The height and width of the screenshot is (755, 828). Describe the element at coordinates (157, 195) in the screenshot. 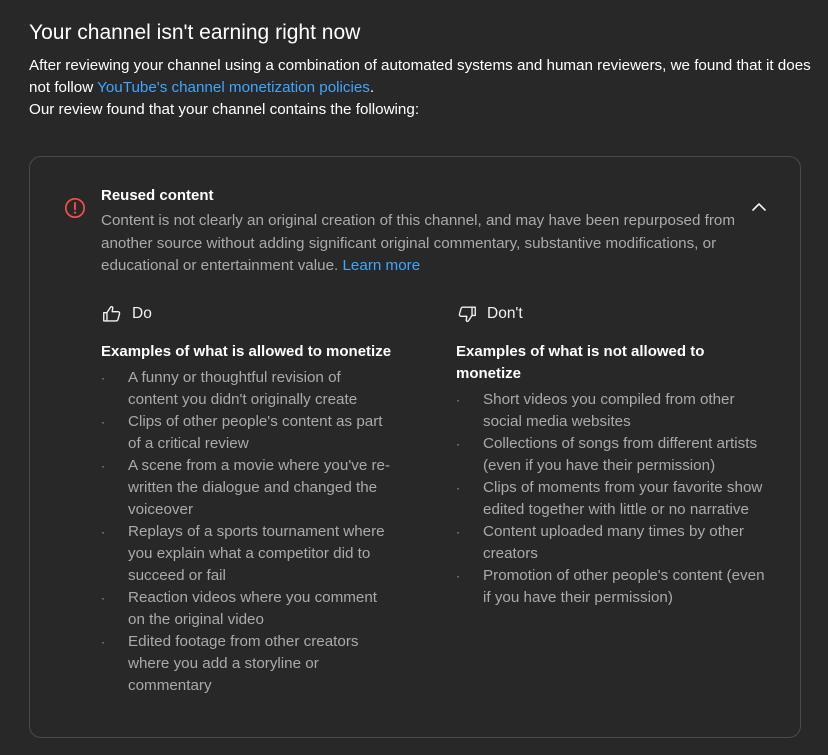

I see `card-title: Reused content` at that location.